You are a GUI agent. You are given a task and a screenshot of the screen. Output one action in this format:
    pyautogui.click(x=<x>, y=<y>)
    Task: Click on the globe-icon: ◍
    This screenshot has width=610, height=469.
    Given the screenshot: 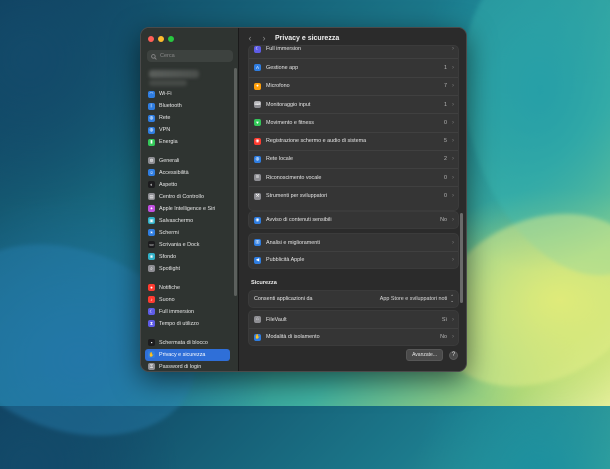 What is the action you would take?
    pyautogui.click(x=151, y=118)
    